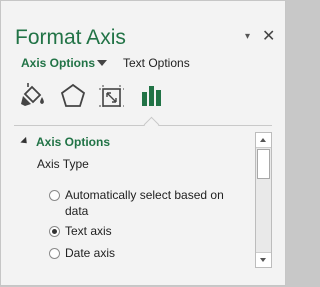 Image resolution: width=320 pixels, height=287 pixels. What do you see at coordinates (152, 96) in the screenshot?
I see `axis-options-icon` at bounding box center [152, 96].